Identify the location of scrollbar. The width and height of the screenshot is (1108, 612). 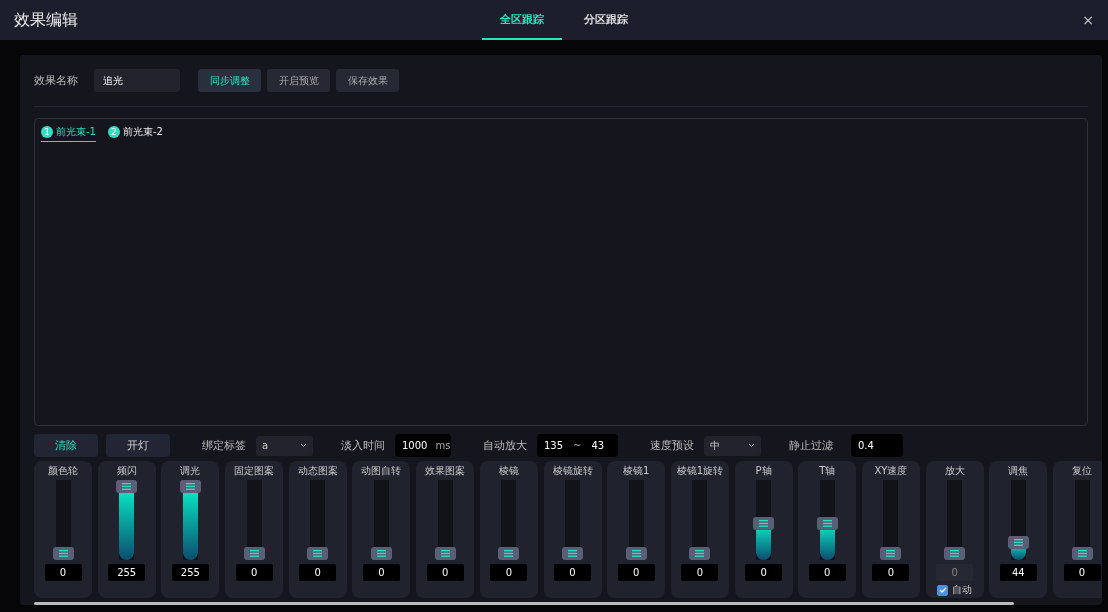
(524, 603).